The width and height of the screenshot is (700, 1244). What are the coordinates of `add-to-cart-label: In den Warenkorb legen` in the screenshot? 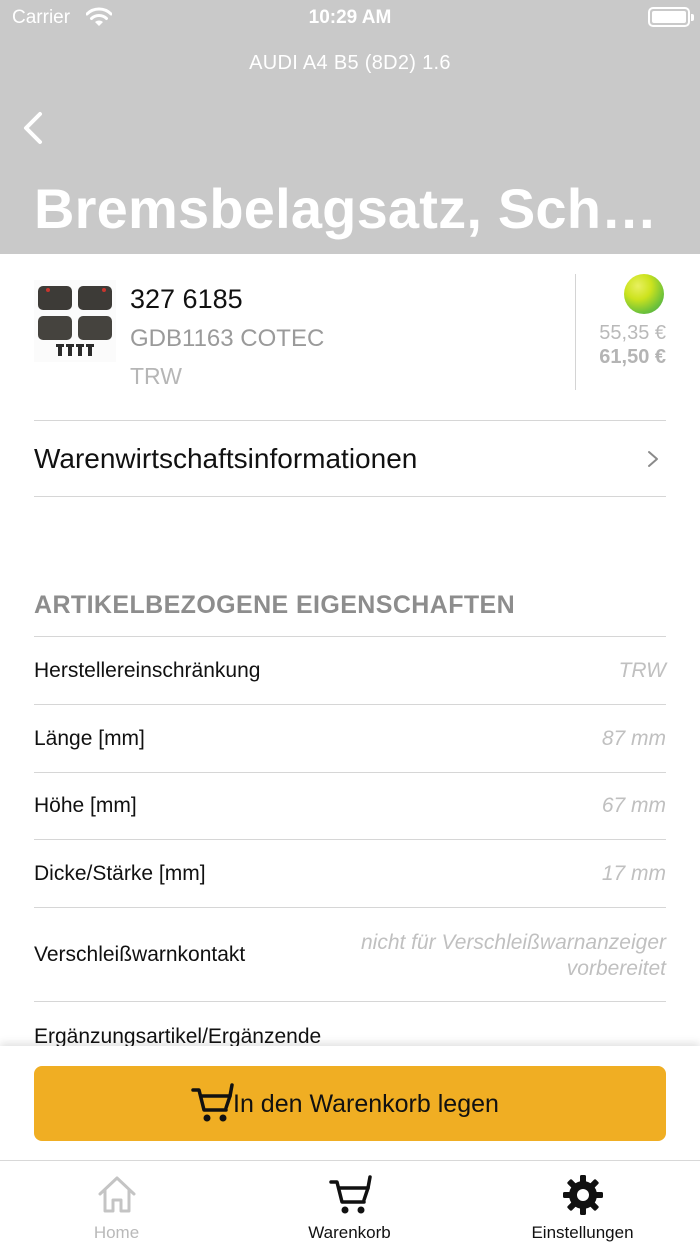 It's located at (366, 1104).